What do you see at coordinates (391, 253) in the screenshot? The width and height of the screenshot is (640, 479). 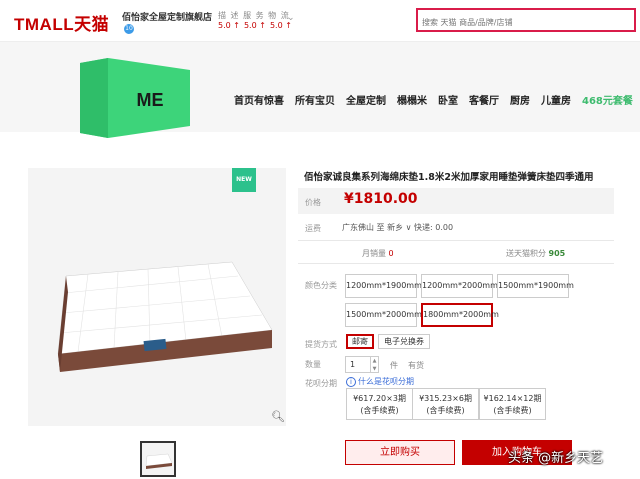 I see `monthly-sales-value: 0` at bounding box center [391, 253].